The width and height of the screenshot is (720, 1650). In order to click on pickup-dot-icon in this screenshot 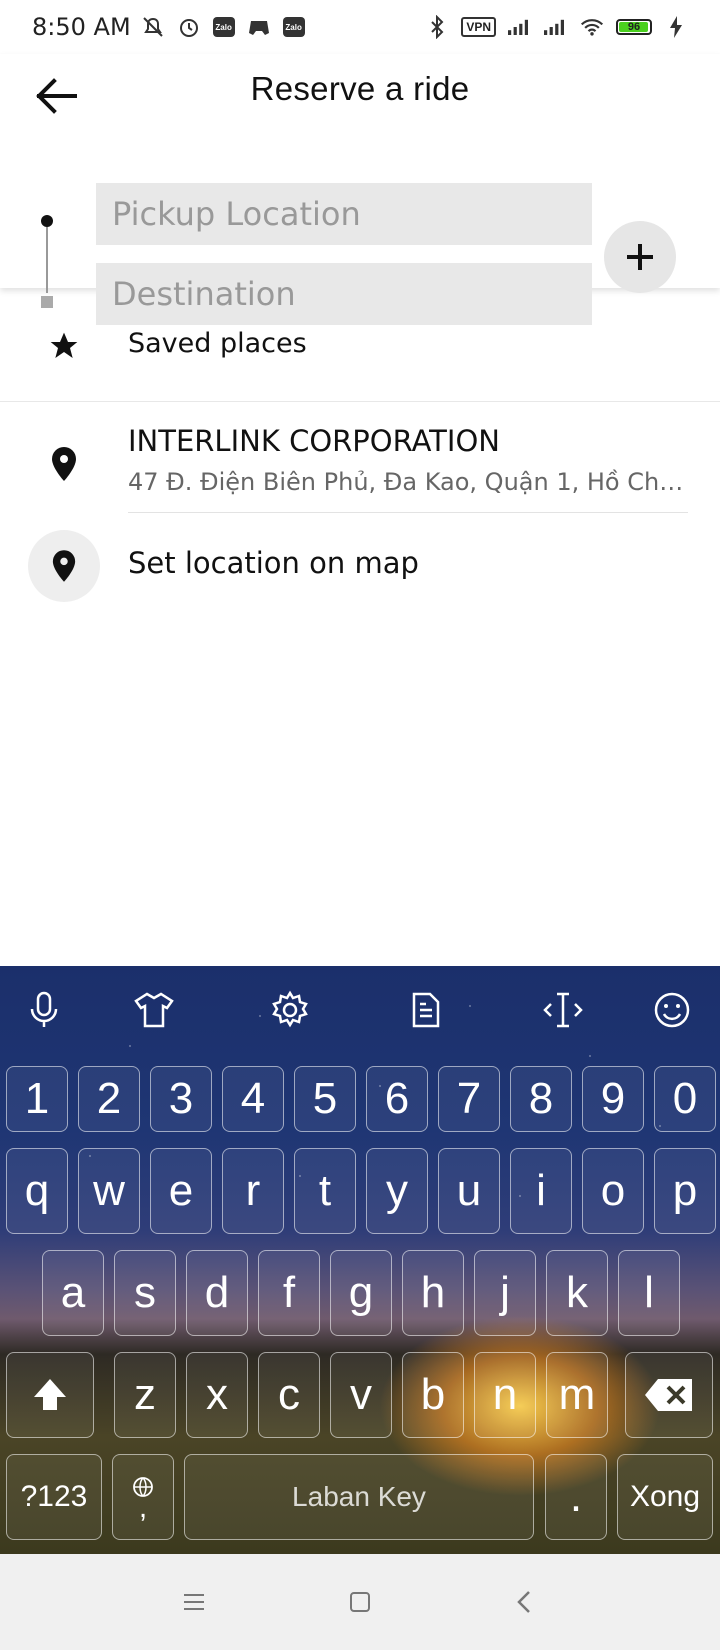, I will do `click(47, 221)`.